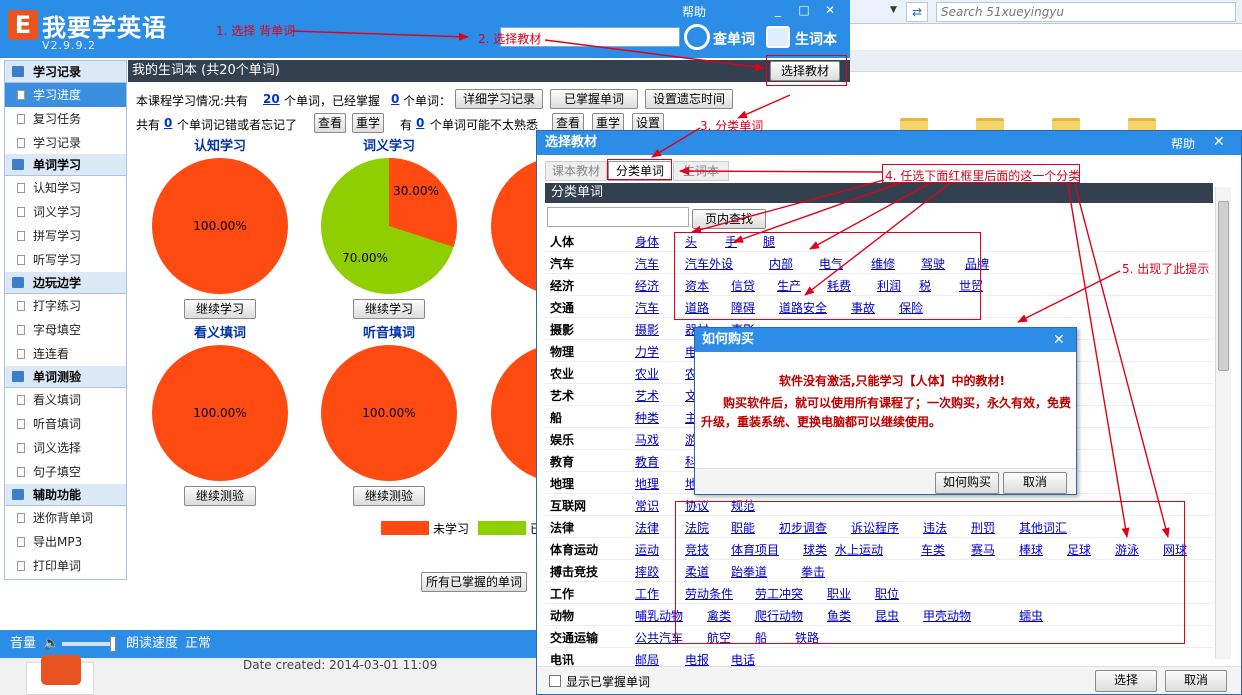  What do you see at coordinates (340, 665) in the screenshot?
I see `date-created: Date created: 2014-03-01 11:09` at bounding box center [340, 665].